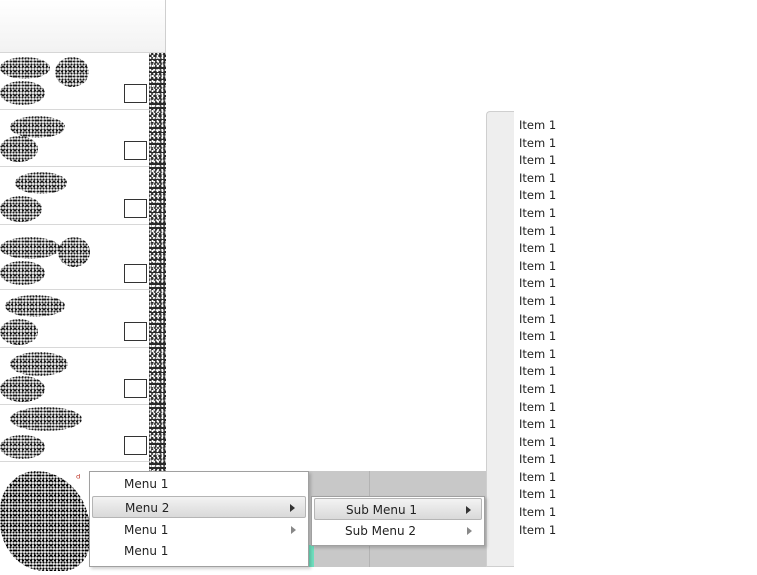  Describe the element at coordinates (382, 510) in the screenshot. I see `submenu-item-label: Sub Menu 1` at that location.